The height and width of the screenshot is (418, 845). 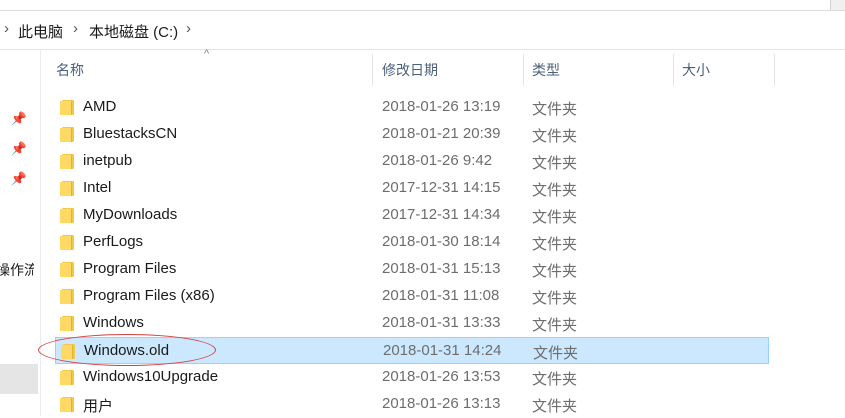 What do you see at coordinates (422, 30) in the screenshot?
I see `address-bar: › 此电脑 › 本地磁盘 (C:) ›` at bounding box center [422, 30].